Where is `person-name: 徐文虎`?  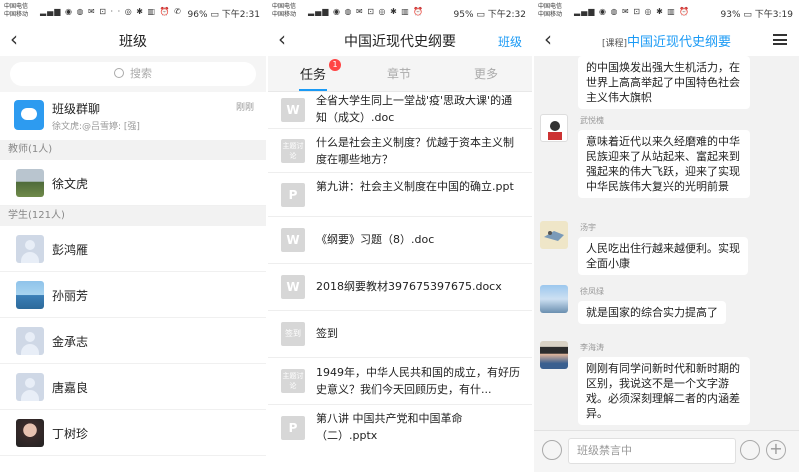 person-name: 徐文虎 is located at coordinates (70, 184).